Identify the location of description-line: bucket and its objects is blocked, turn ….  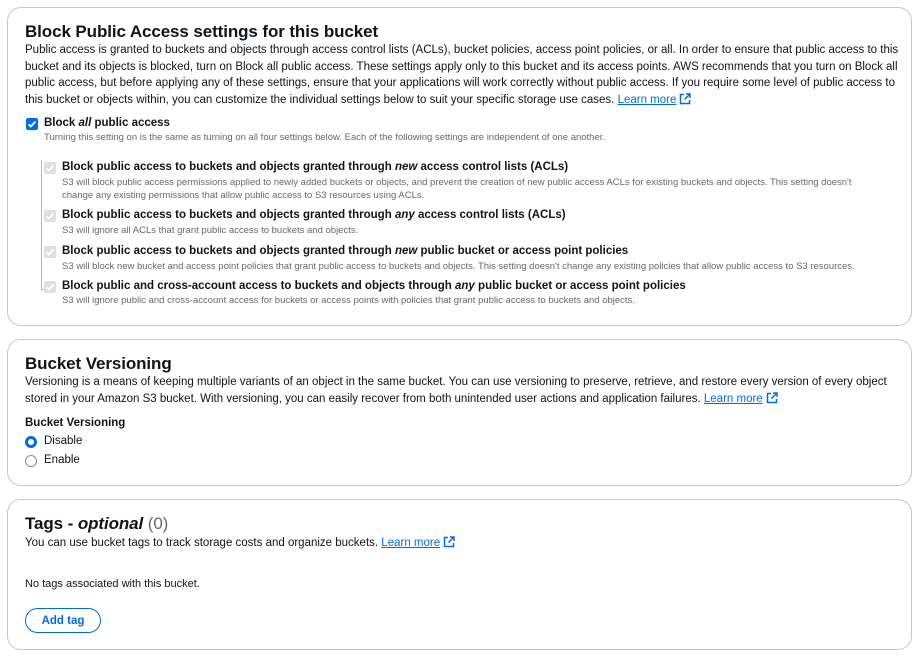
(461, 66).